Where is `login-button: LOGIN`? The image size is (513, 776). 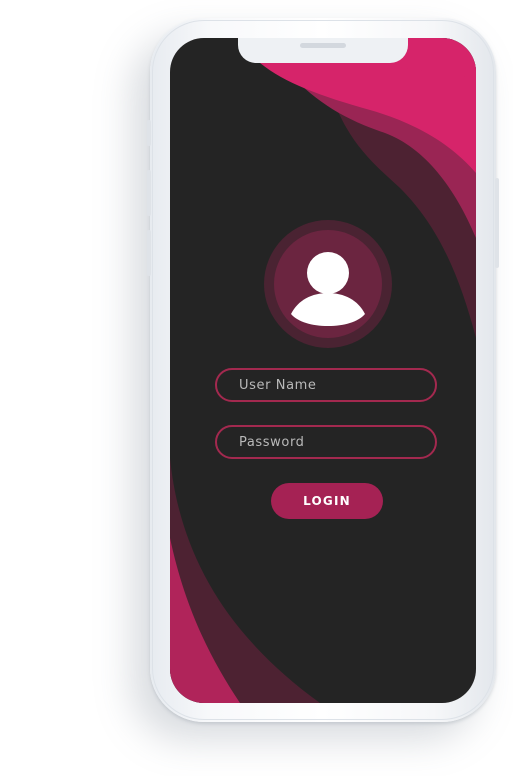 login-button: LOGIN is located at coordinates (327, 501).